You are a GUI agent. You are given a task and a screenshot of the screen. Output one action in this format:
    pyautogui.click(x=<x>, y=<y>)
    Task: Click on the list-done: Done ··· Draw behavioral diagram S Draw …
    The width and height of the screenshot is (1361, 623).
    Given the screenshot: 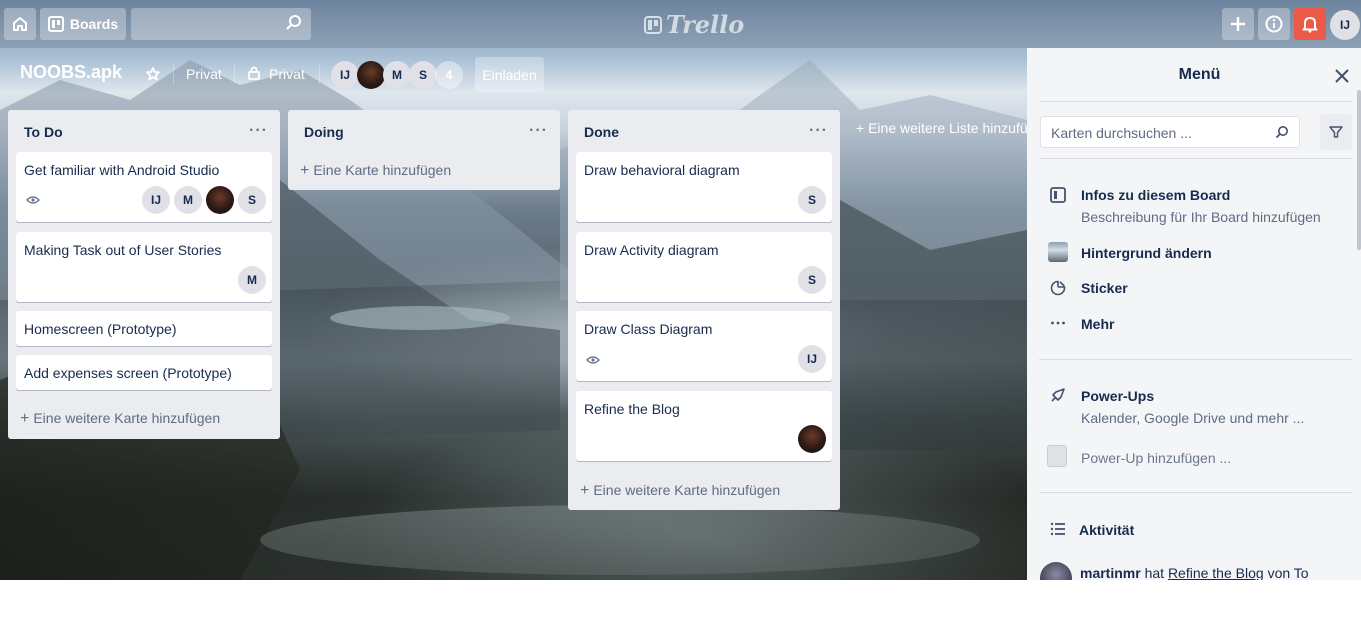 What is the action you would take?
    pyautogui.click(x=704, y=310)
    